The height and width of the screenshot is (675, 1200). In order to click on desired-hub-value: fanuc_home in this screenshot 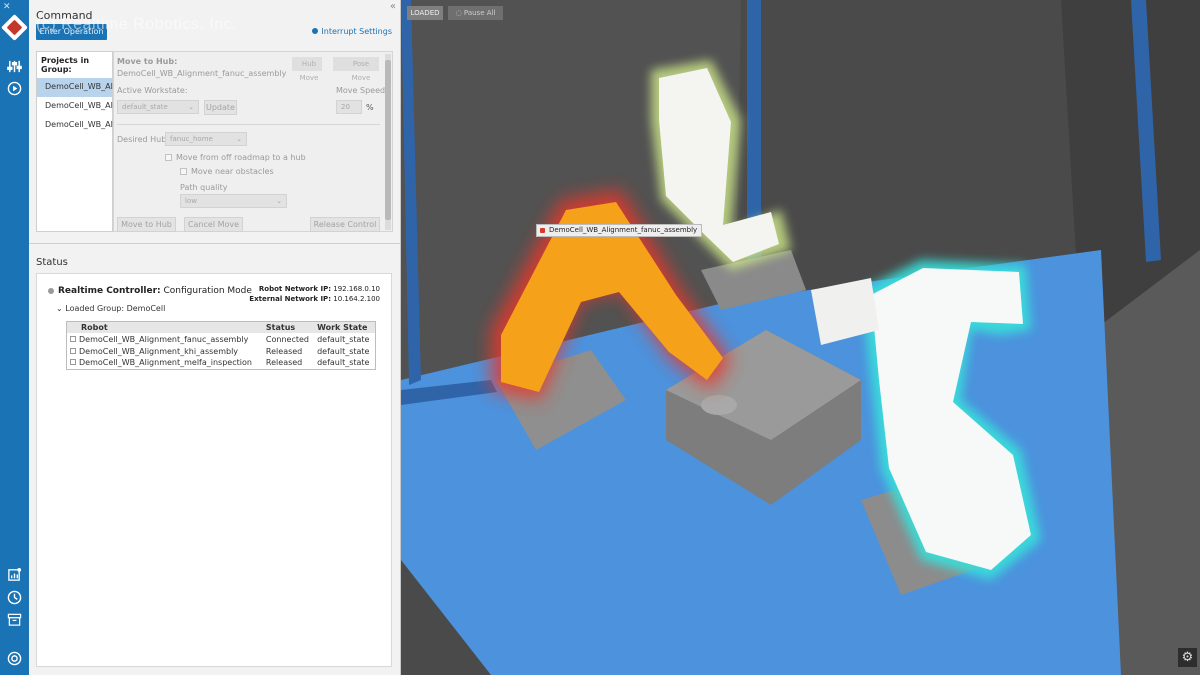, I will do `click(191, 139)`.